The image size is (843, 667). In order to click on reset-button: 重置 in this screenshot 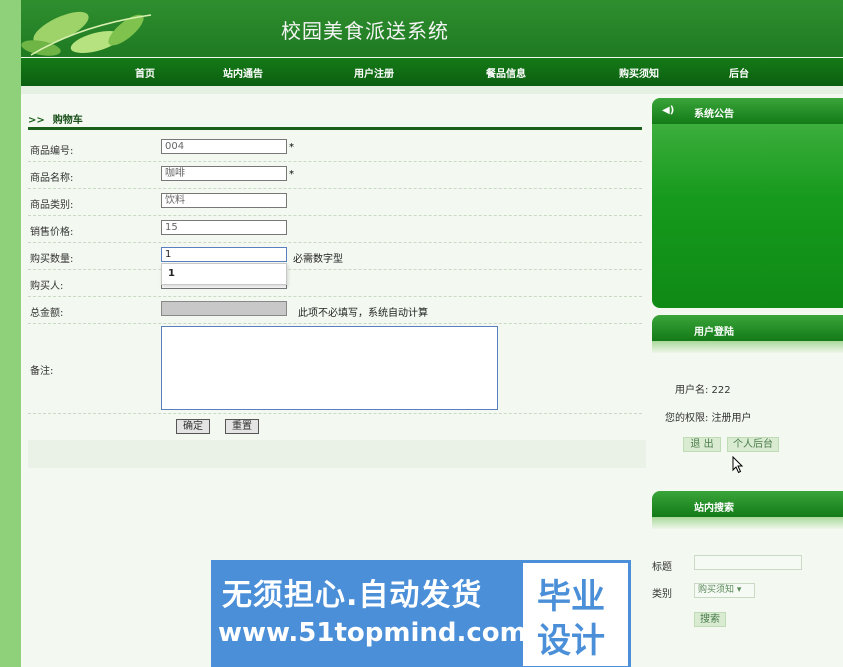, I will do `click(242, 426)`.